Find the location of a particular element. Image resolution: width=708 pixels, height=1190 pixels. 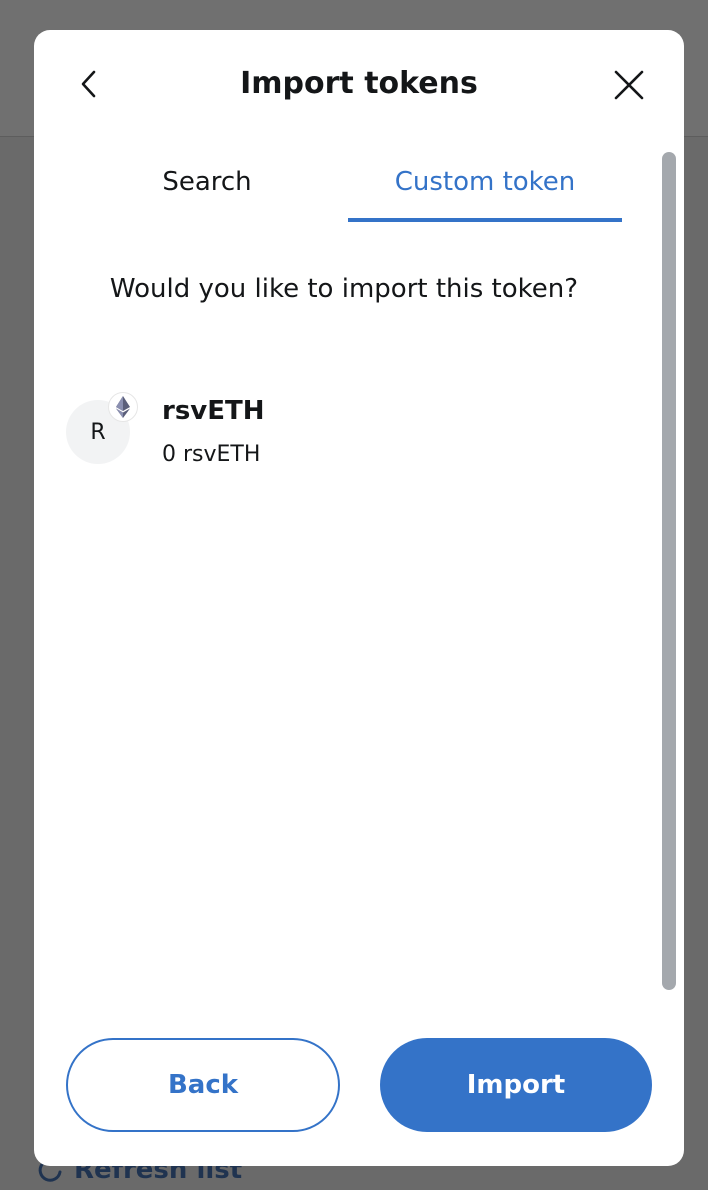

token-symbol: rsvETH is located at coordinates (213, 411).